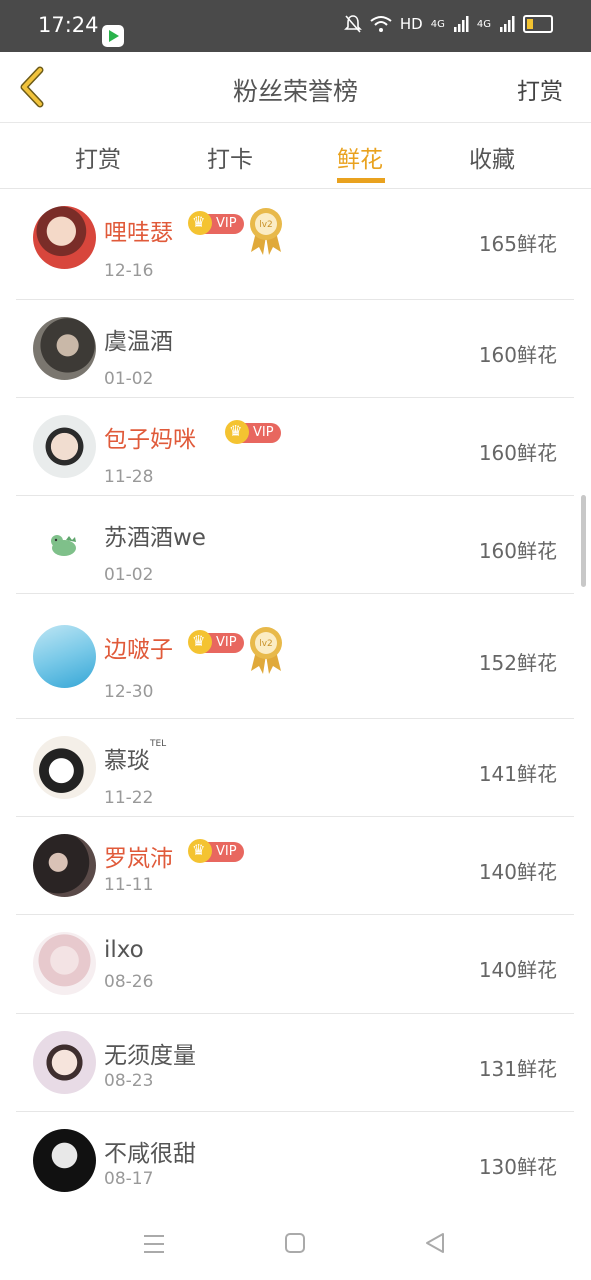 Image resolution: width=591 pixels, height=1280 pixels. I want to click on signal-4g-icon: 4G, so click(437, 24).